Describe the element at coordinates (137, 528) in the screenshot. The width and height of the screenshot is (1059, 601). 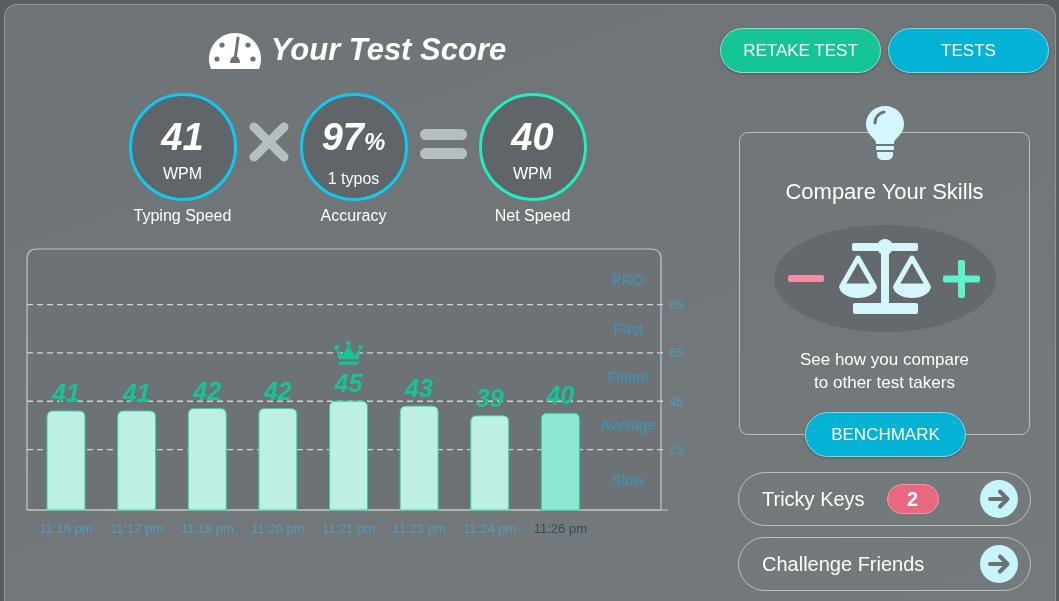
I see `x-axis-label: 11:17 pm` at that location.